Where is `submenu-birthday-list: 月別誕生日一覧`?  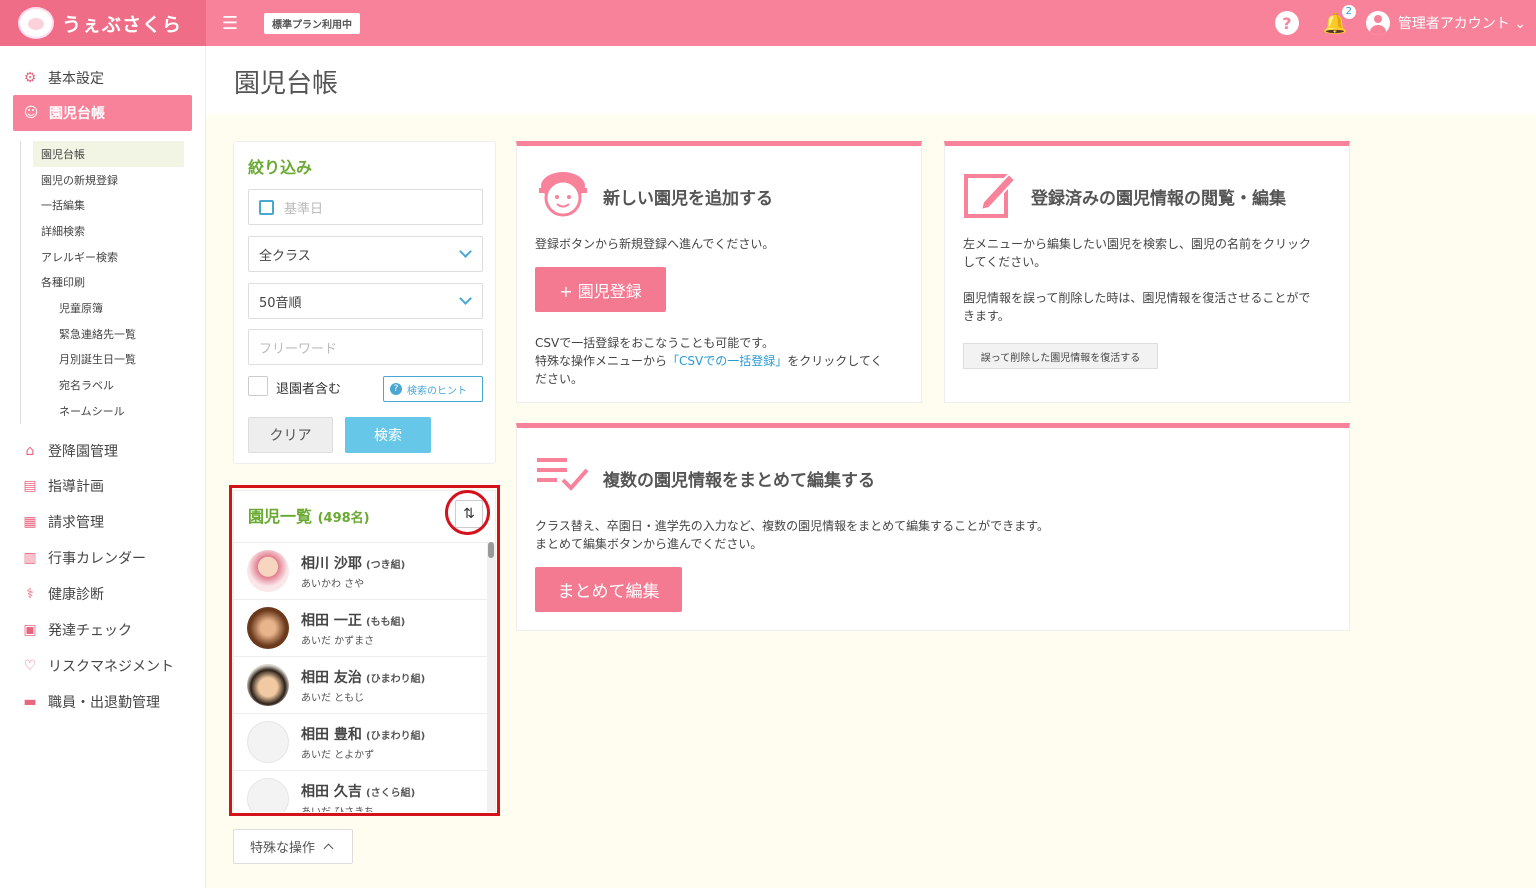 submenu-birthday-list: 月別誕生日一覧 is located at coordinates (105, 360).